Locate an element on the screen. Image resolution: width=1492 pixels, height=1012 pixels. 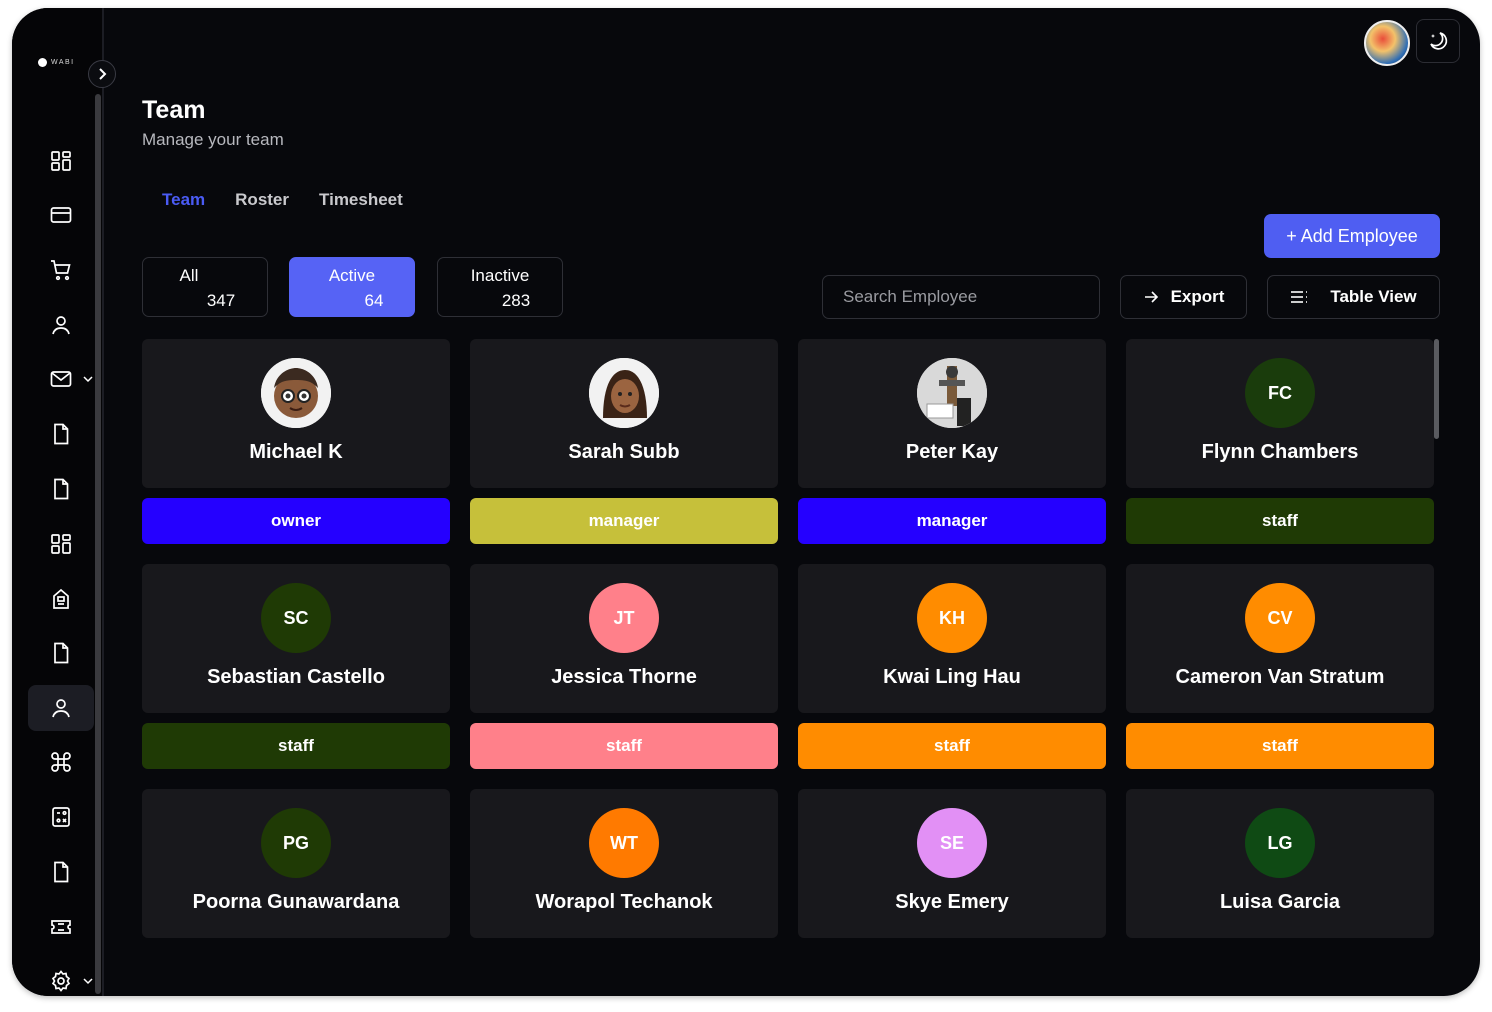
employee-card: Michael K is located at coordinates (296, 413).